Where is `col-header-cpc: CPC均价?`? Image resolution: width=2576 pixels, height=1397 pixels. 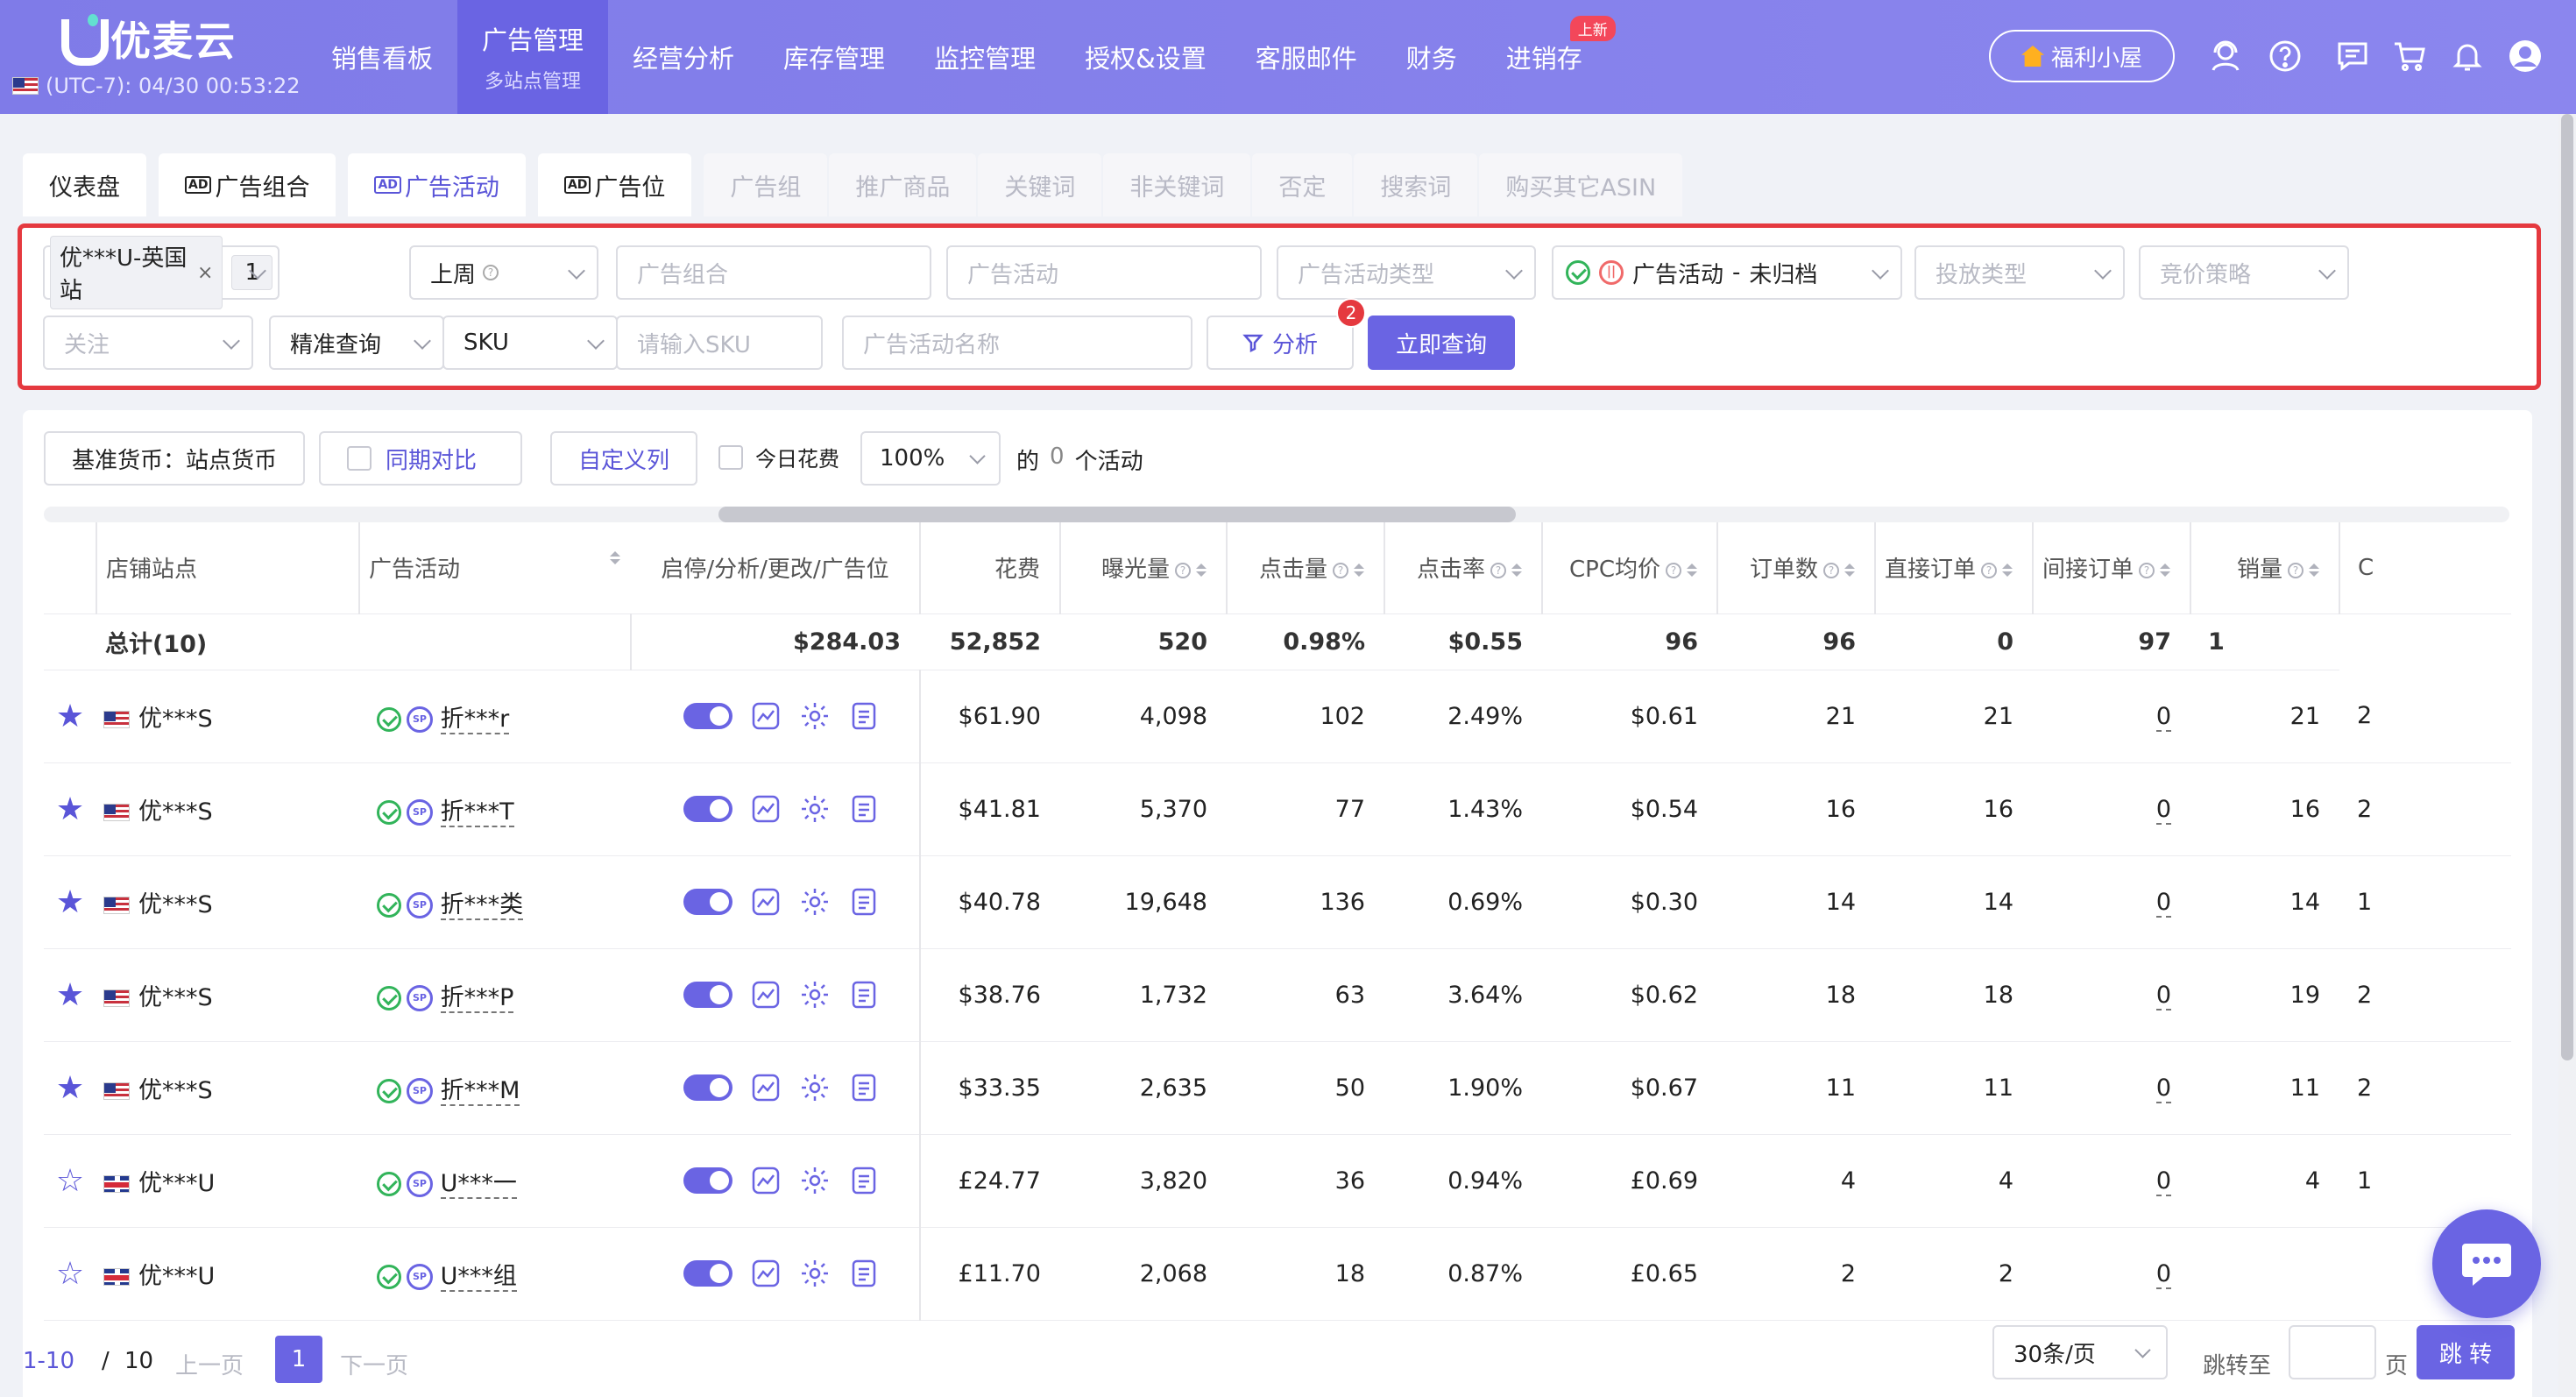 col-header-cpc: CPC均价? is located at coordinates (1629, 568).